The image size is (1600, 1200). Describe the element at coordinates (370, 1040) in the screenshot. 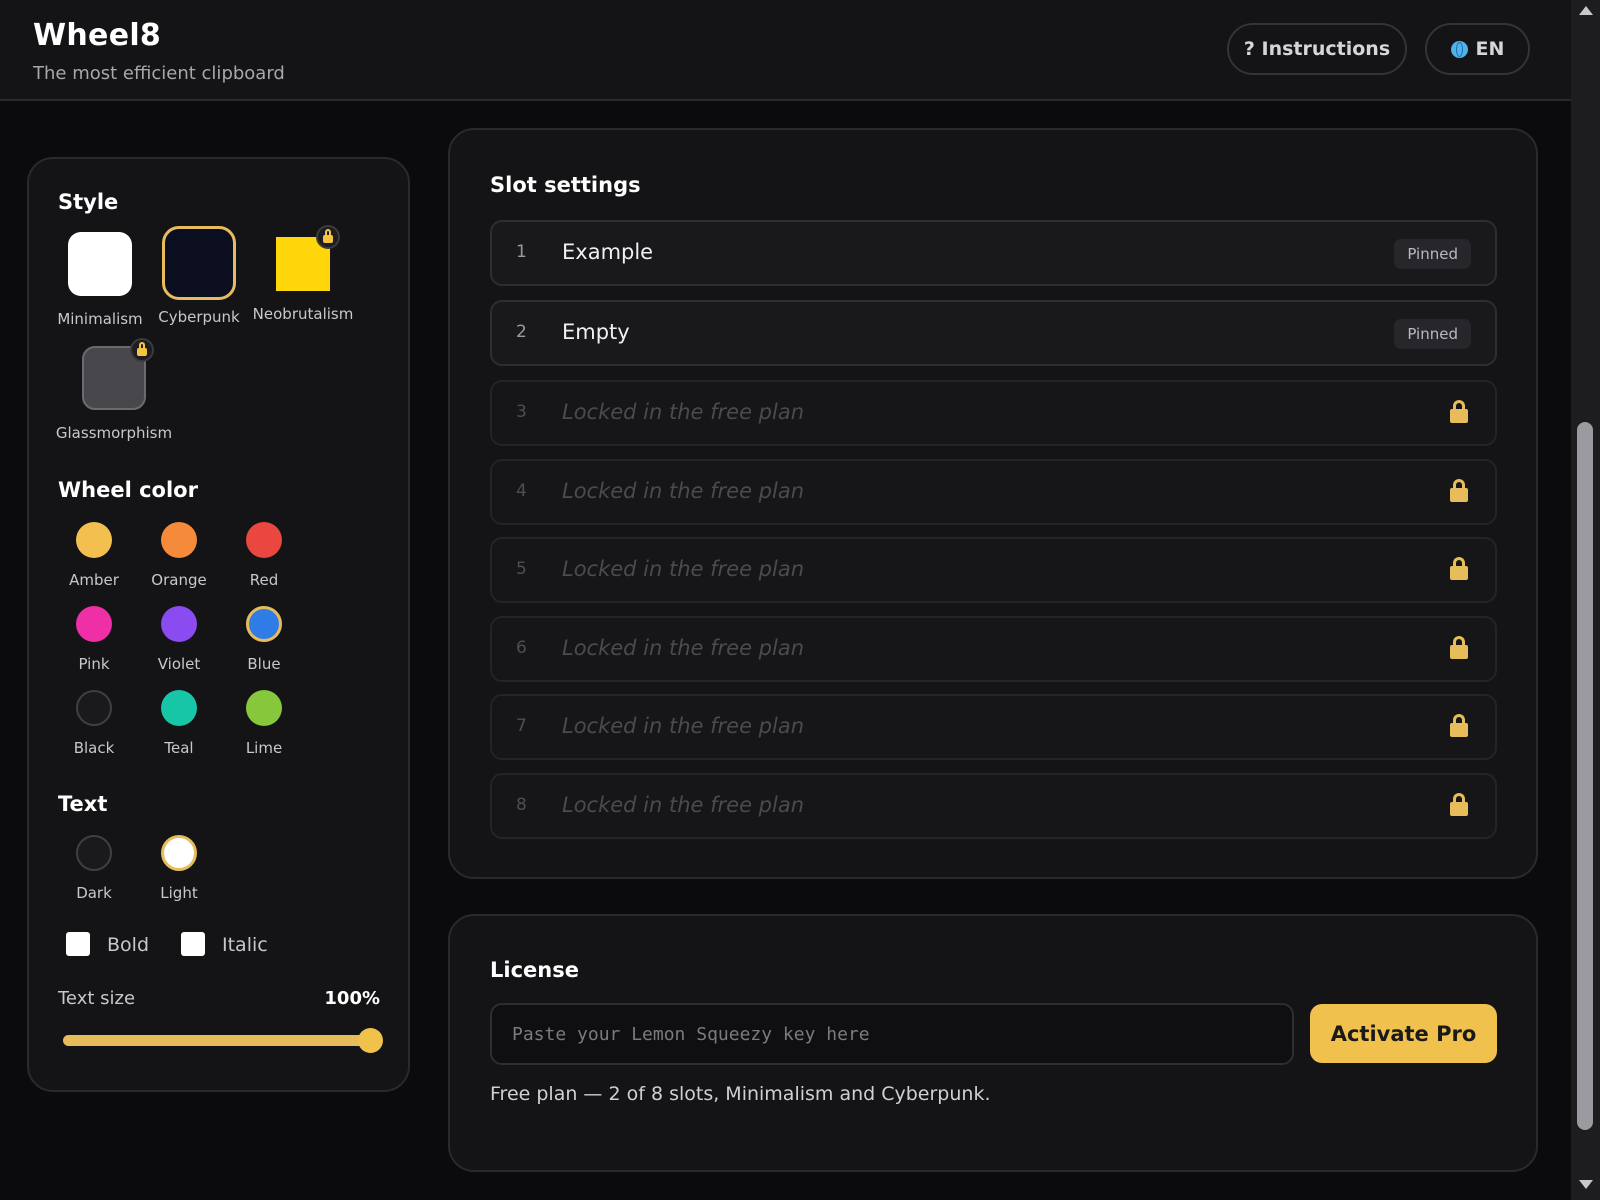

I see `text-size-slider-thumb` at that location.